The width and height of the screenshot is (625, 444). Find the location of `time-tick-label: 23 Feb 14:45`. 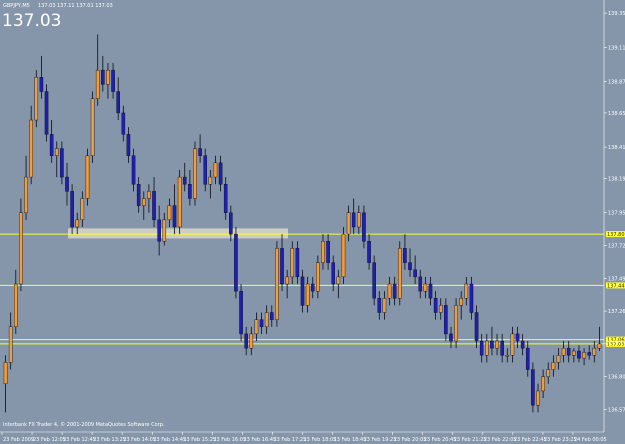

time-tick-label: 23 Feb 14:45 is located at coordinates (169, 440).